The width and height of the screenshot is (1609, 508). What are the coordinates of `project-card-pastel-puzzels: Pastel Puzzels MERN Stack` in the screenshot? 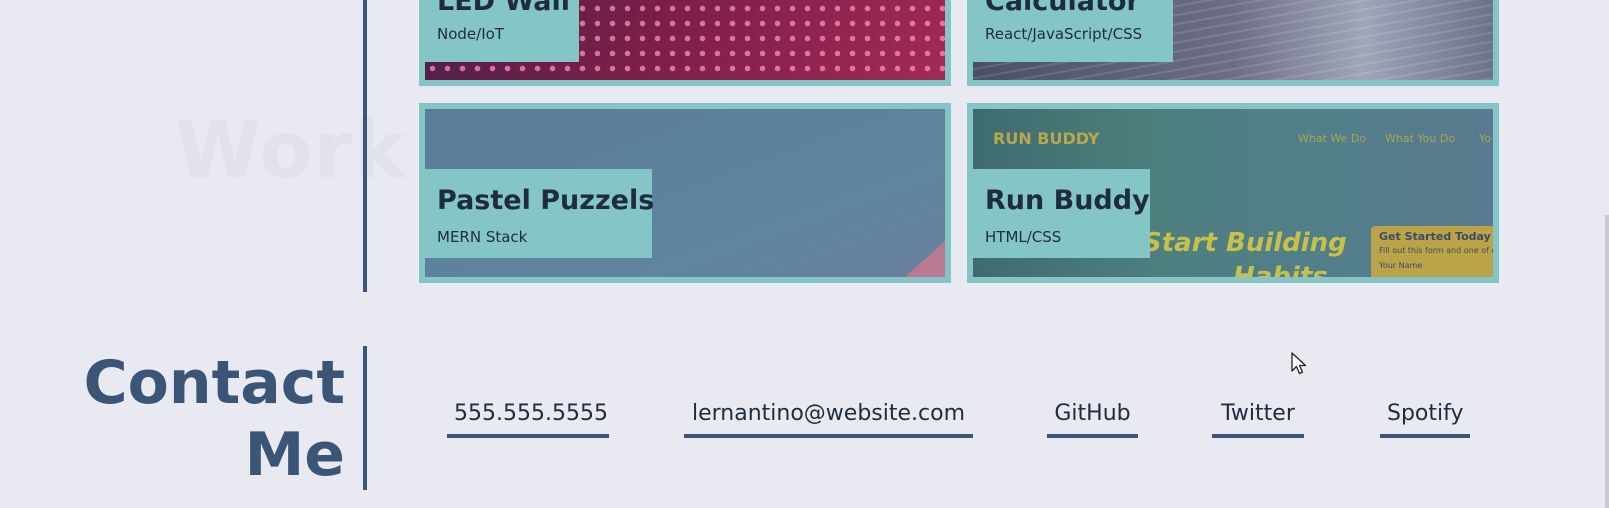 It's located at (685, 193).